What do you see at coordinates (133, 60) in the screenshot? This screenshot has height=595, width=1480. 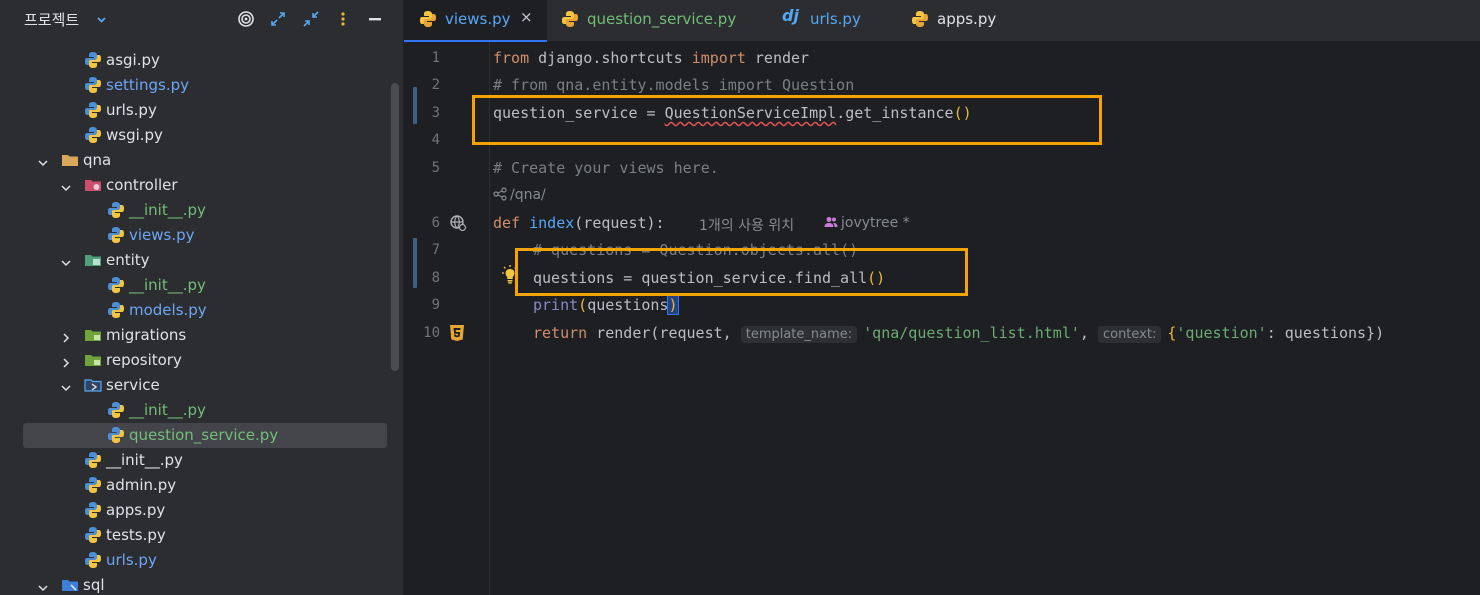 I see `tree-item-label: asgi.py` at bounding box center [133, 60].